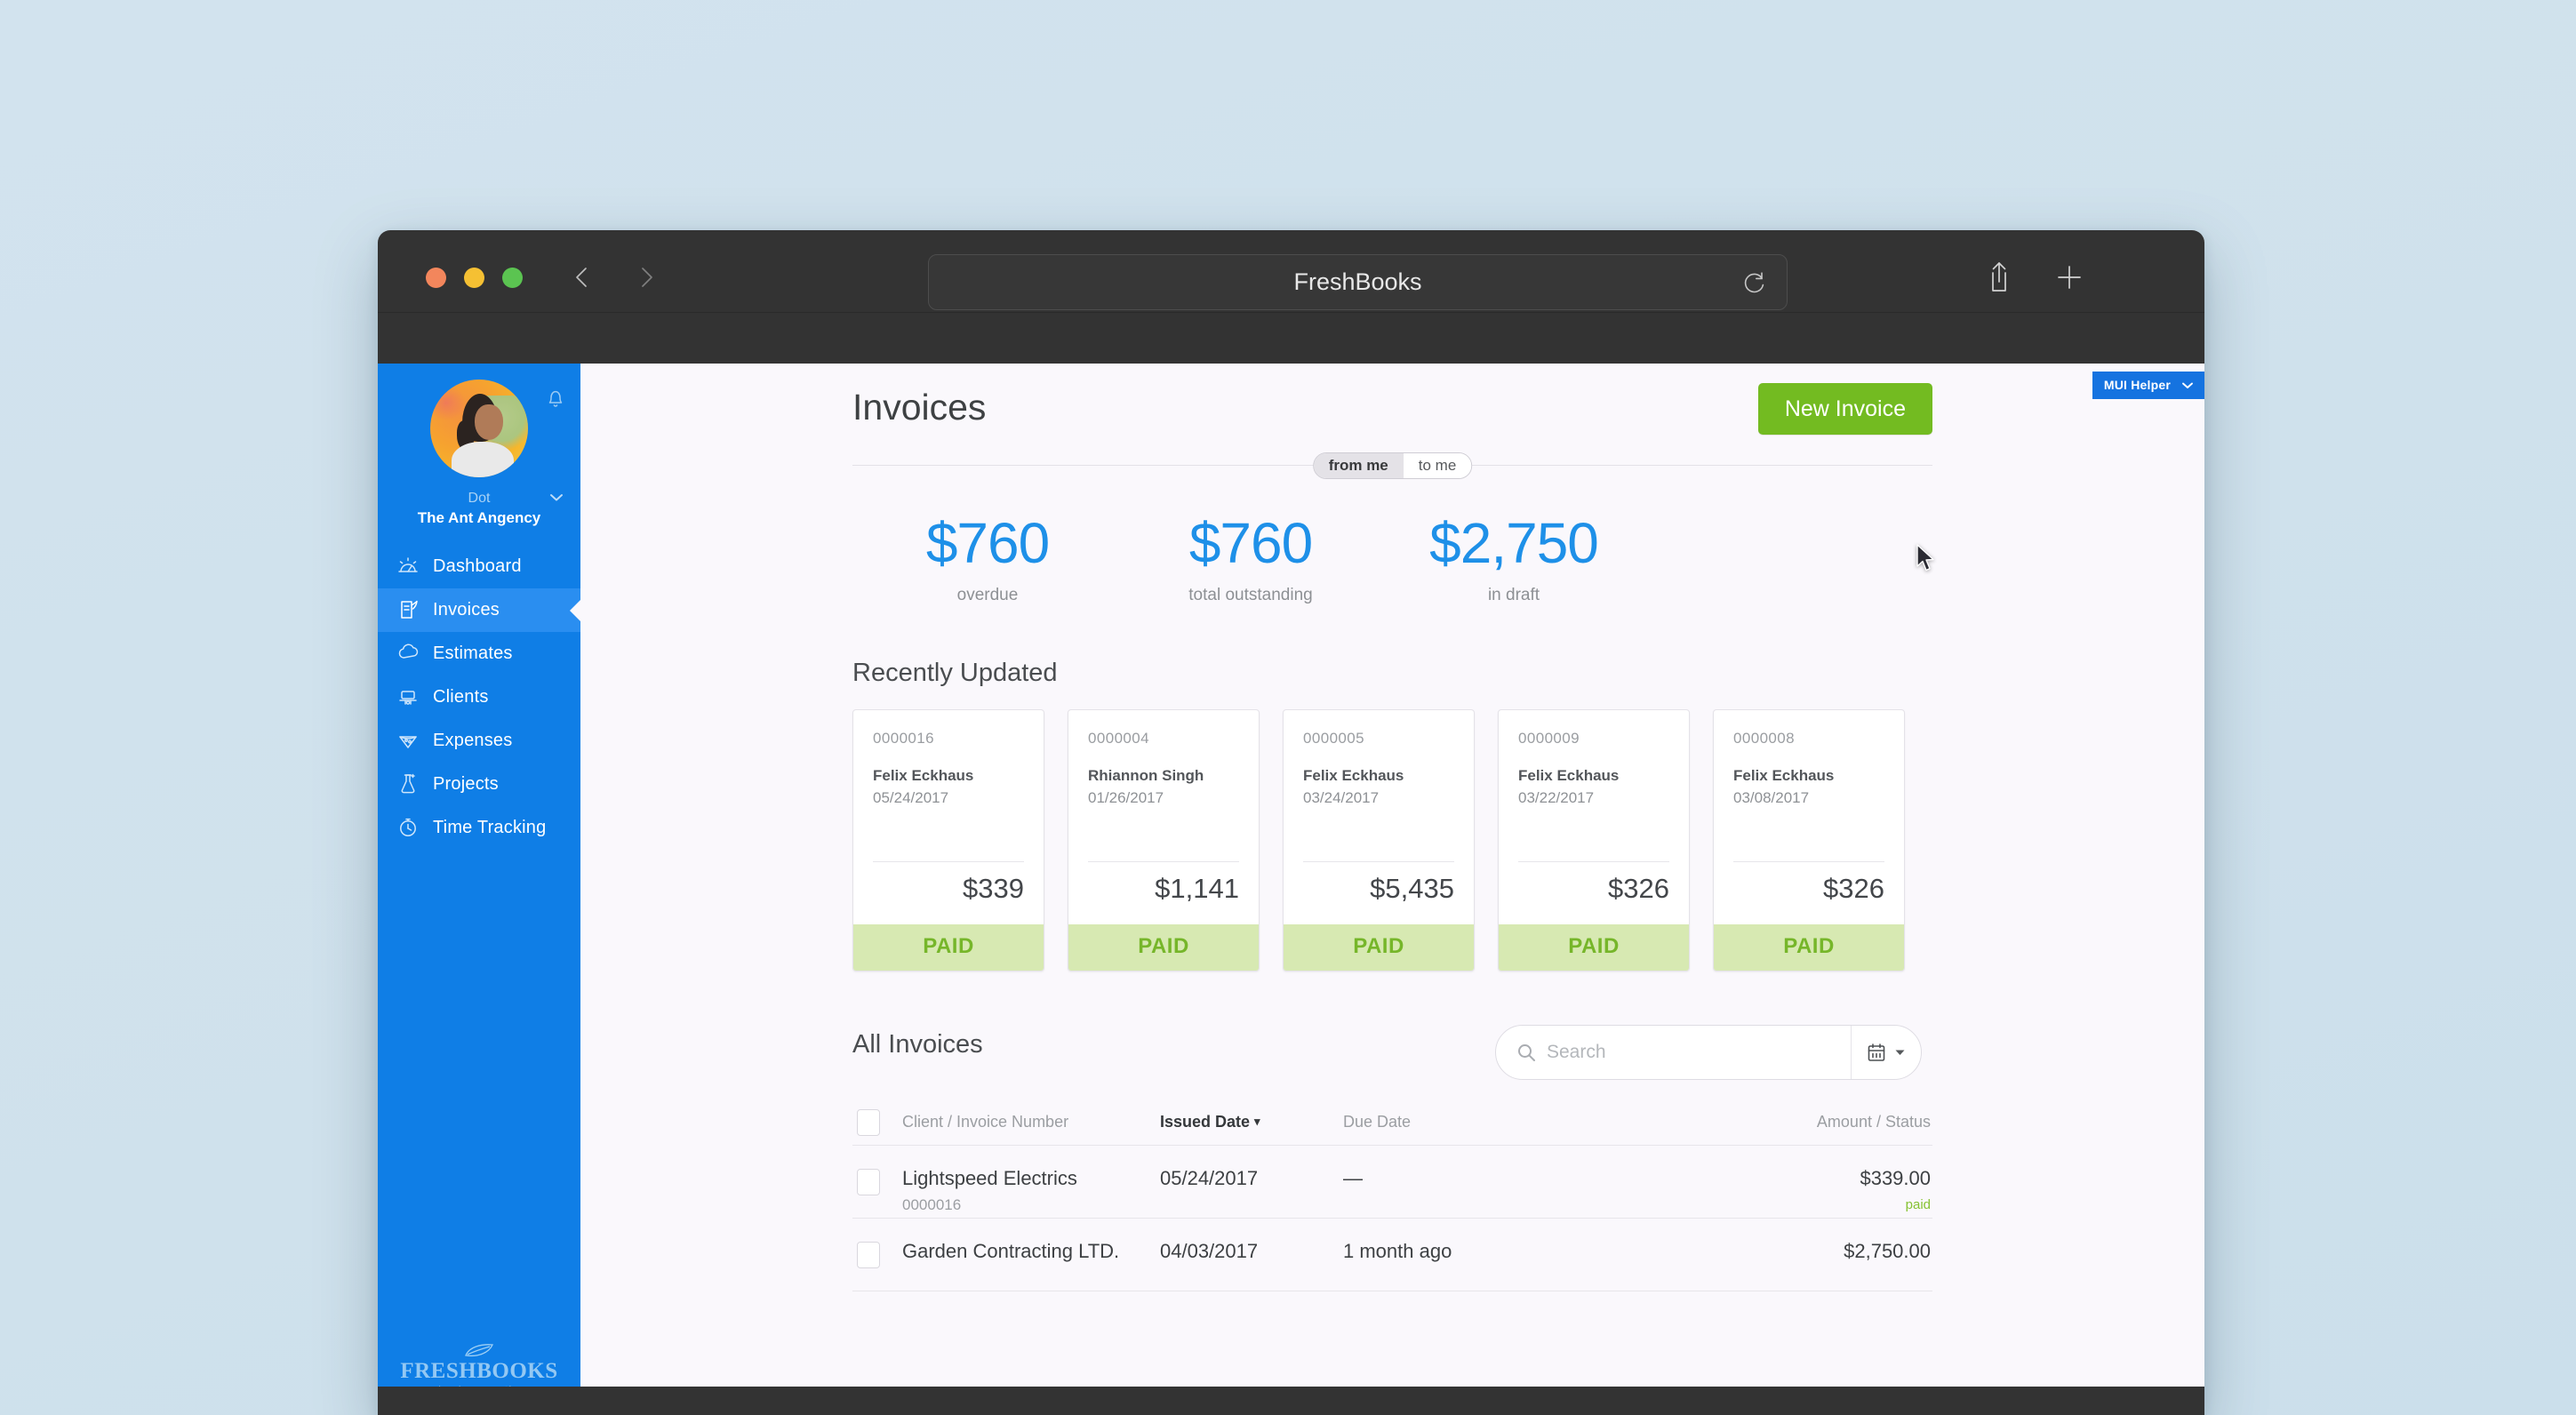 This screenshot has height=1415, width=2576. I want to click on stat-in-draft: $2,750 in draft, so click(1513, 560).